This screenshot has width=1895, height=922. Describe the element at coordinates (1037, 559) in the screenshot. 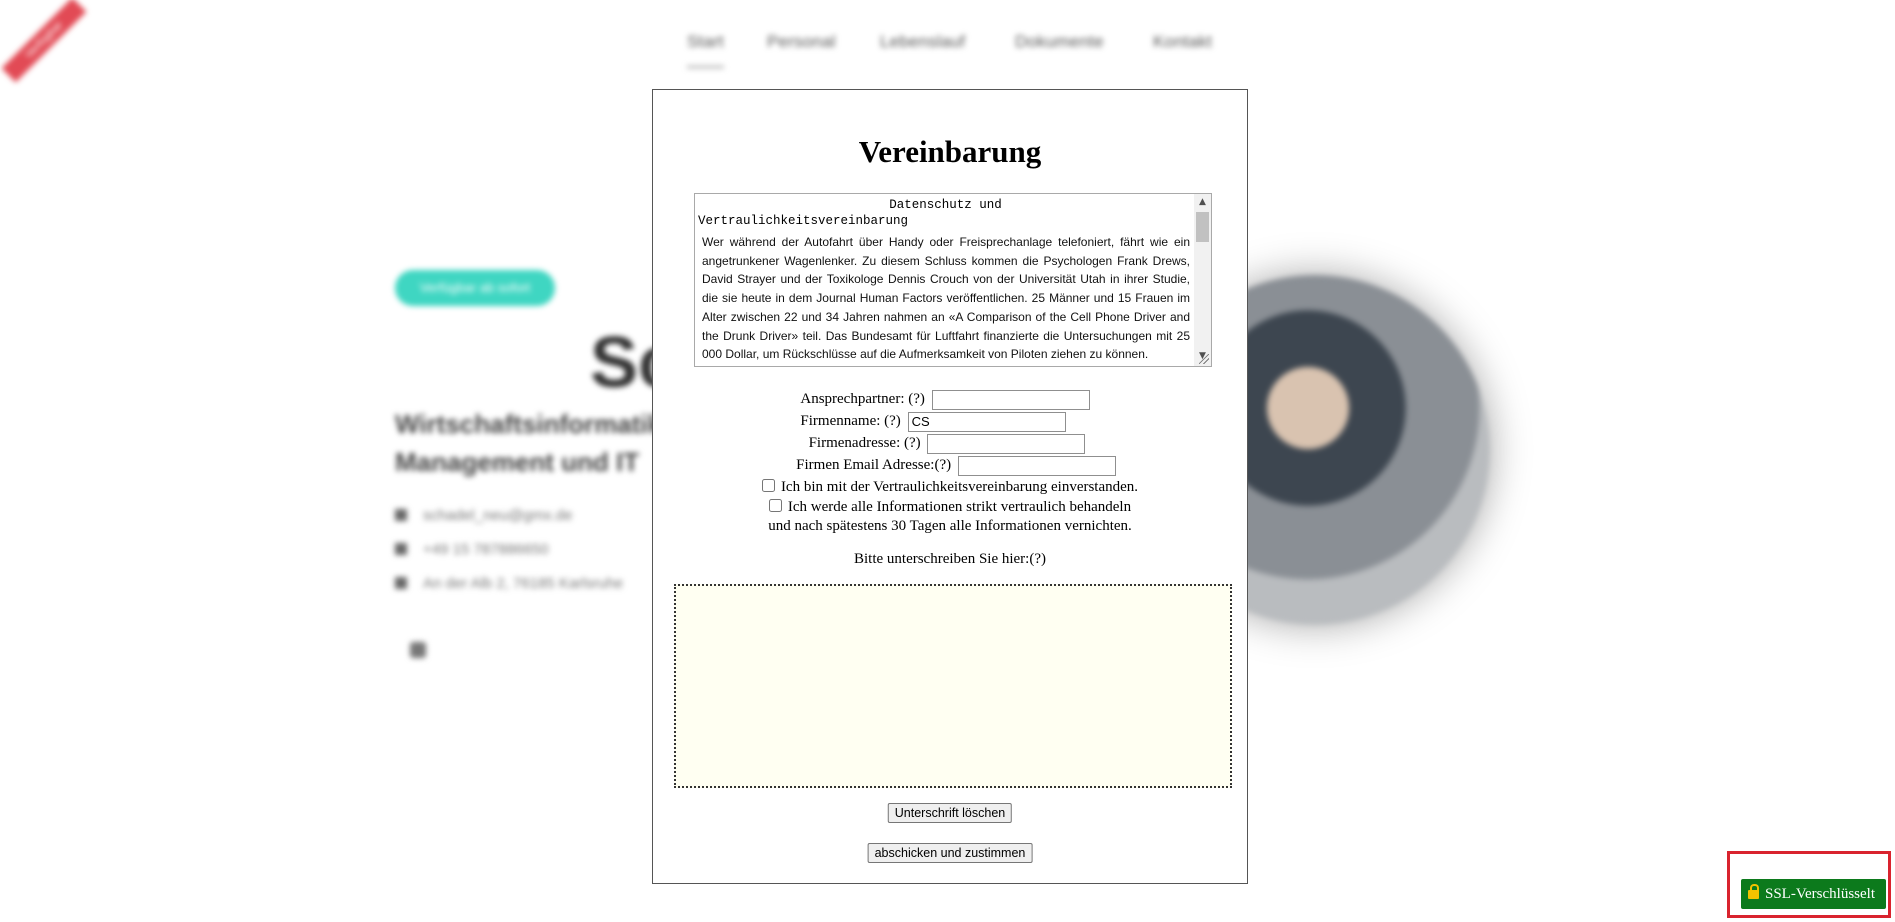

I see `signature-help-icon: (?)` at that location.